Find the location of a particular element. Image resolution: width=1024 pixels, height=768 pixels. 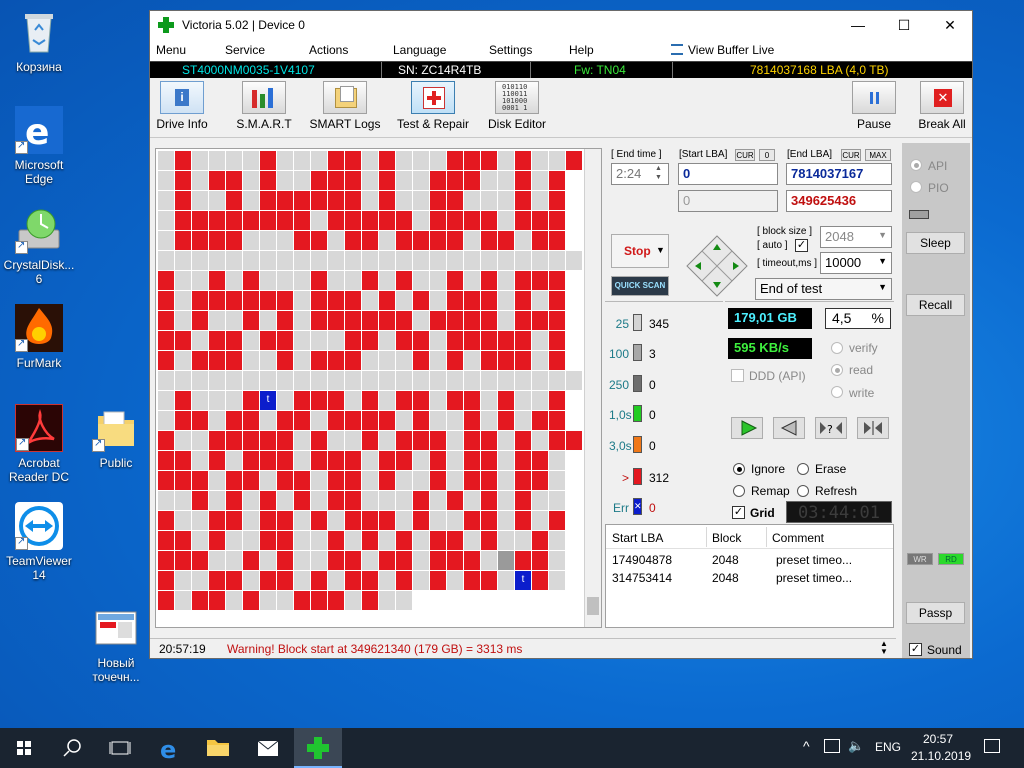

passp-button: Passp is located at coordinates (935, 613).